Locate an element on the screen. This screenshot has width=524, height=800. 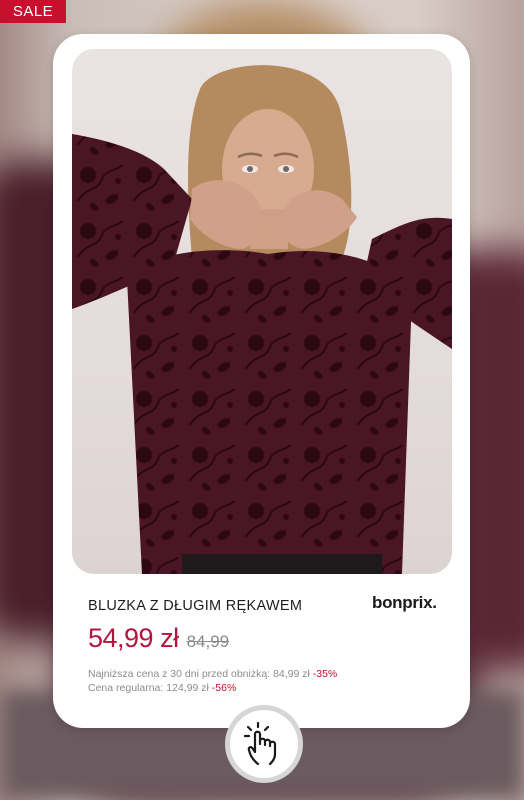
sale-badge: SALE is located at coordinates (33, 11).